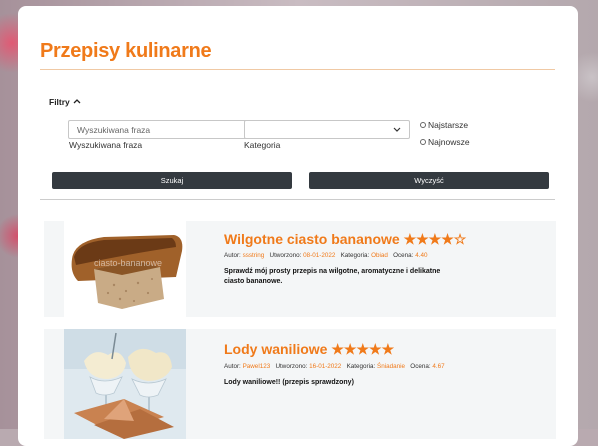 The image size is (598, 446). I want to click on rating-stars: ★★★★☆, so click(435, 239).